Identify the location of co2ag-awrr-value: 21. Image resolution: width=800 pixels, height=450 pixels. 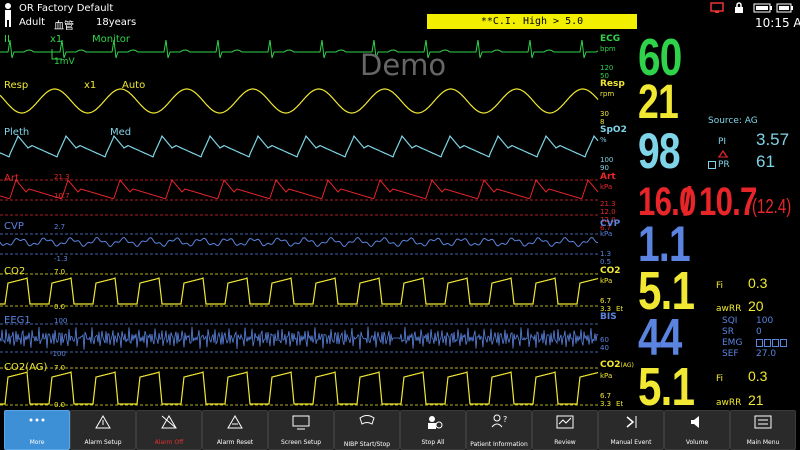
(756, 400).